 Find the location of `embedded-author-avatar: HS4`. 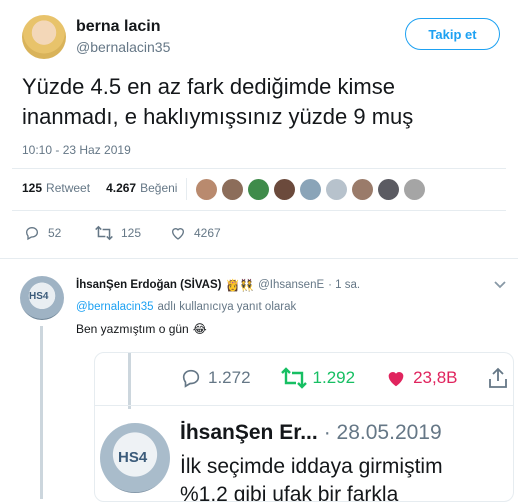

embedded-author-avatar: HS4 is located at coordinates (135, 458).